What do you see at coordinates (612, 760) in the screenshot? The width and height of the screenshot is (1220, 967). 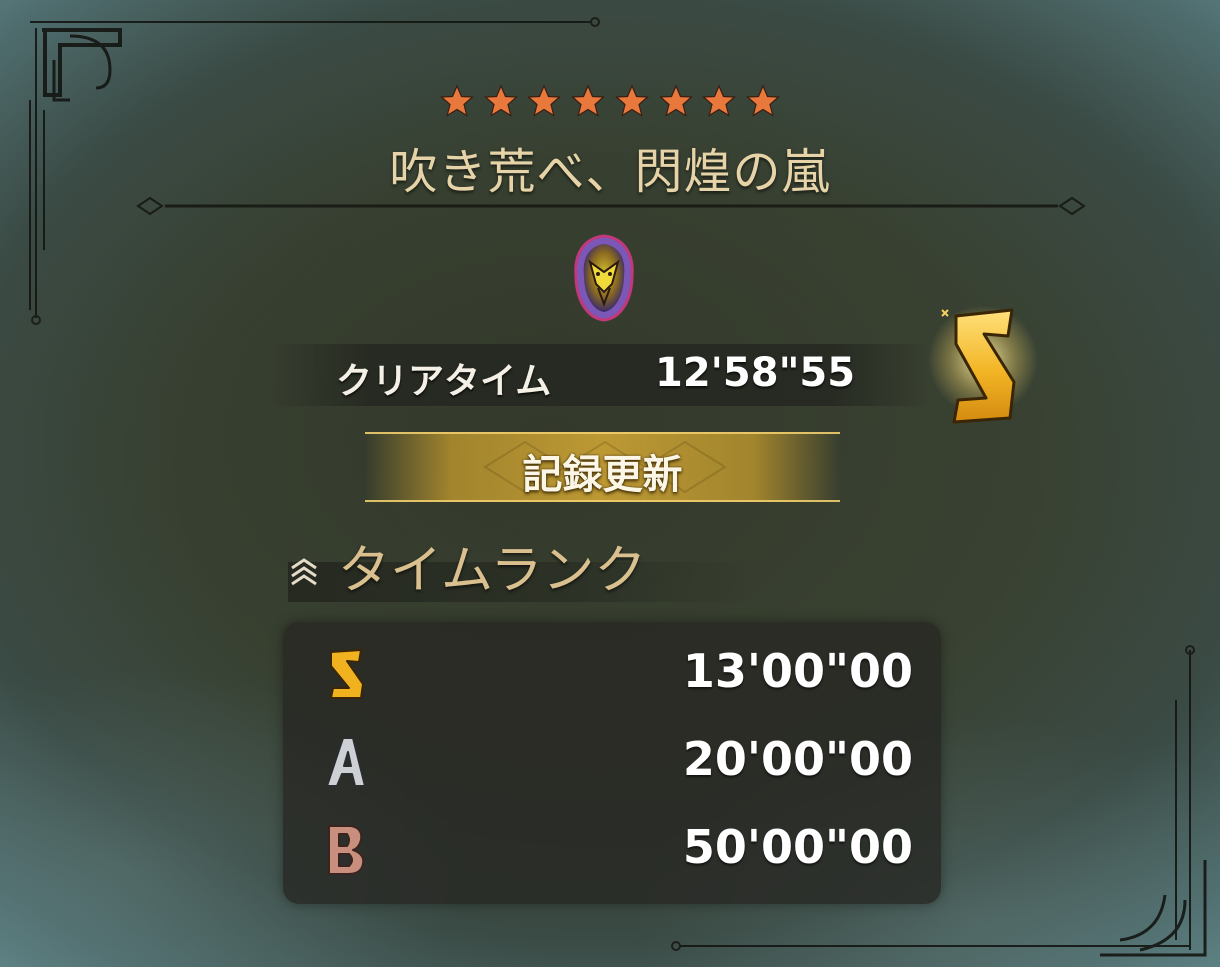 I see `rank-row-a: 20'00"00` at bounding box center [612, 760].